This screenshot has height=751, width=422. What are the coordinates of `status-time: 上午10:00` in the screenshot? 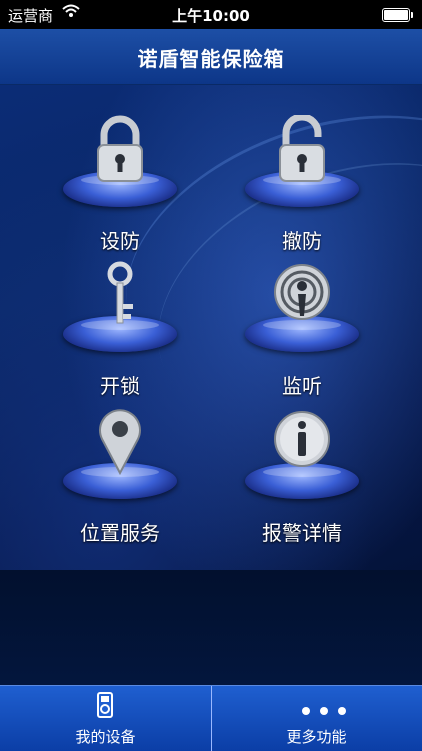 It's located at (211, 16).